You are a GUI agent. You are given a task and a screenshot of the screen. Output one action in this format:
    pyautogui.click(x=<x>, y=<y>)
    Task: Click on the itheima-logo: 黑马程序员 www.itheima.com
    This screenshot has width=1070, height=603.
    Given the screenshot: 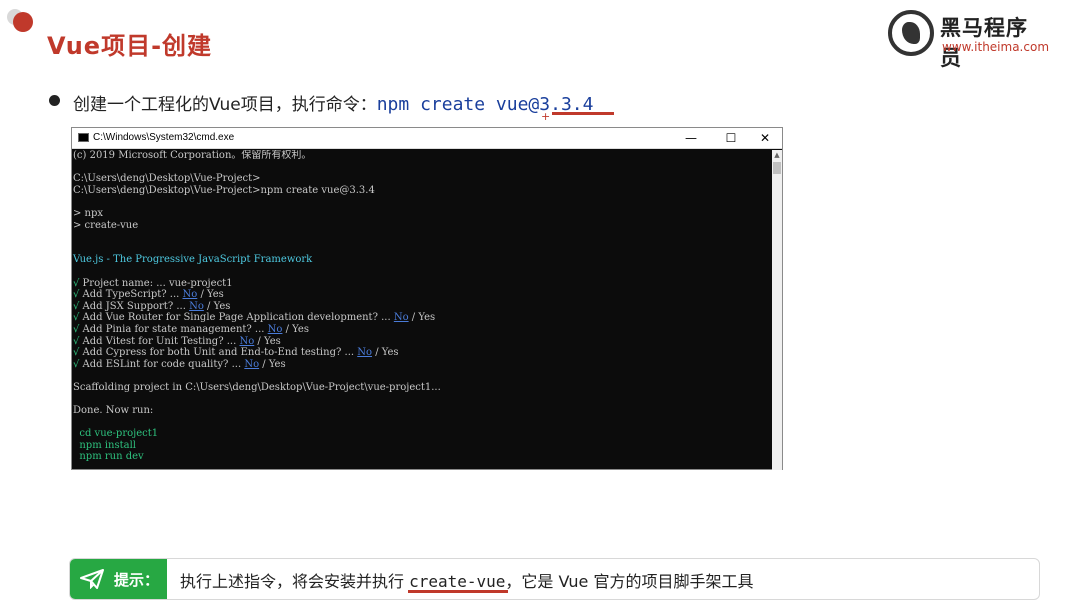 What is the action you would take?
    pyautogui.click(x=969, y=40)
    